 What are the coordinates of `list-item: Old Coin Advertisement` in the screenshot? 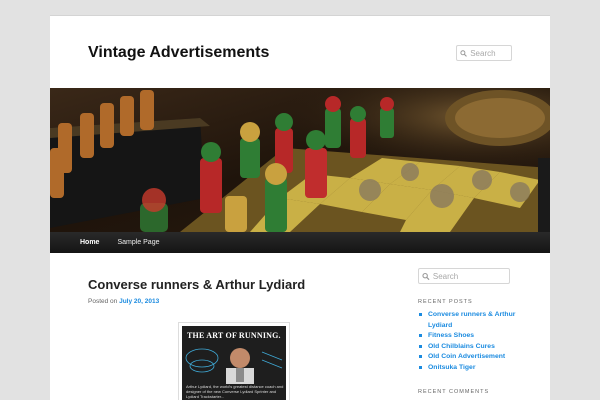 It's located at (468, 357).